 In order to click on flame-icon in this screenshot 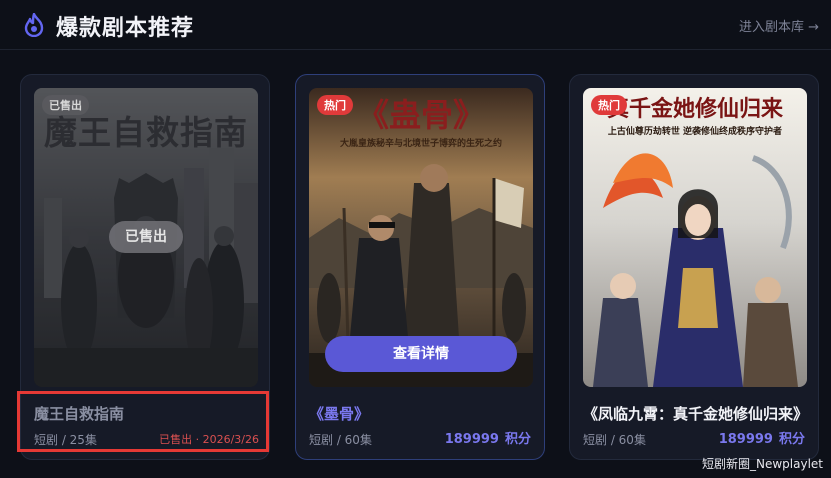, I will do `click(34, 25)`.